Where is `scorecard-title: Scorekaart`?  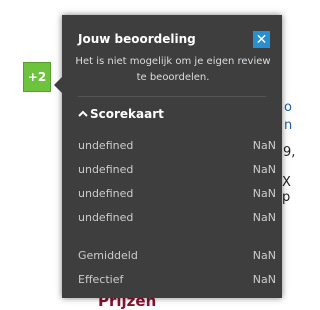 scorecard-title: Scorekaart is located at coordinates (127, 114).